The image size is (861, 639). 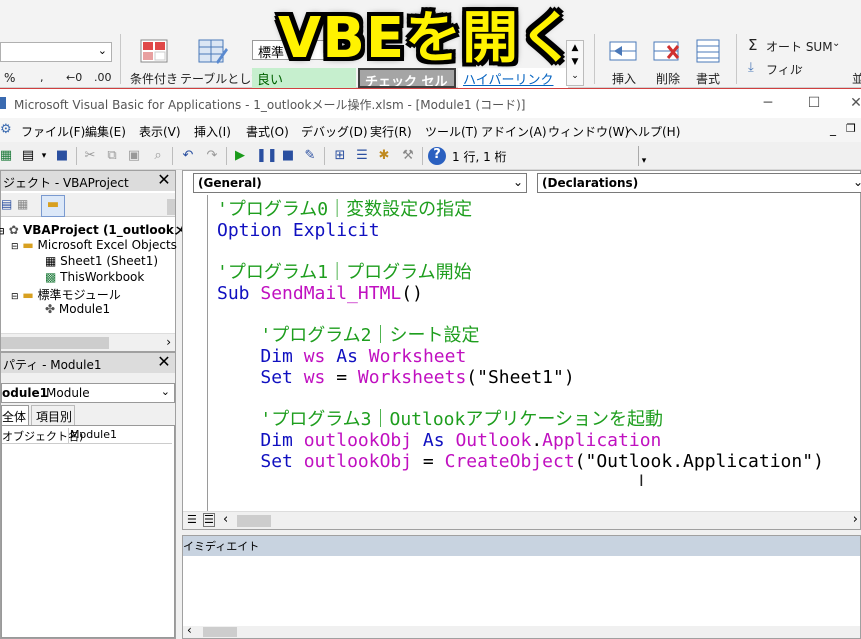 What do you see at coordinates (310, 156) in the screenshot?
I see `design-mode-icon: ✎` at bounding box center [310, 156].